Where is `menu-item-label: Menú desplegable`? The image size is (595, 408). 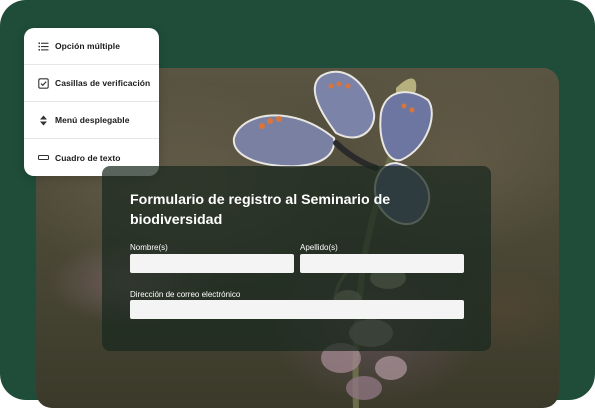
menu-item-label: Menú desplegable is located at coordinates (92, 120).